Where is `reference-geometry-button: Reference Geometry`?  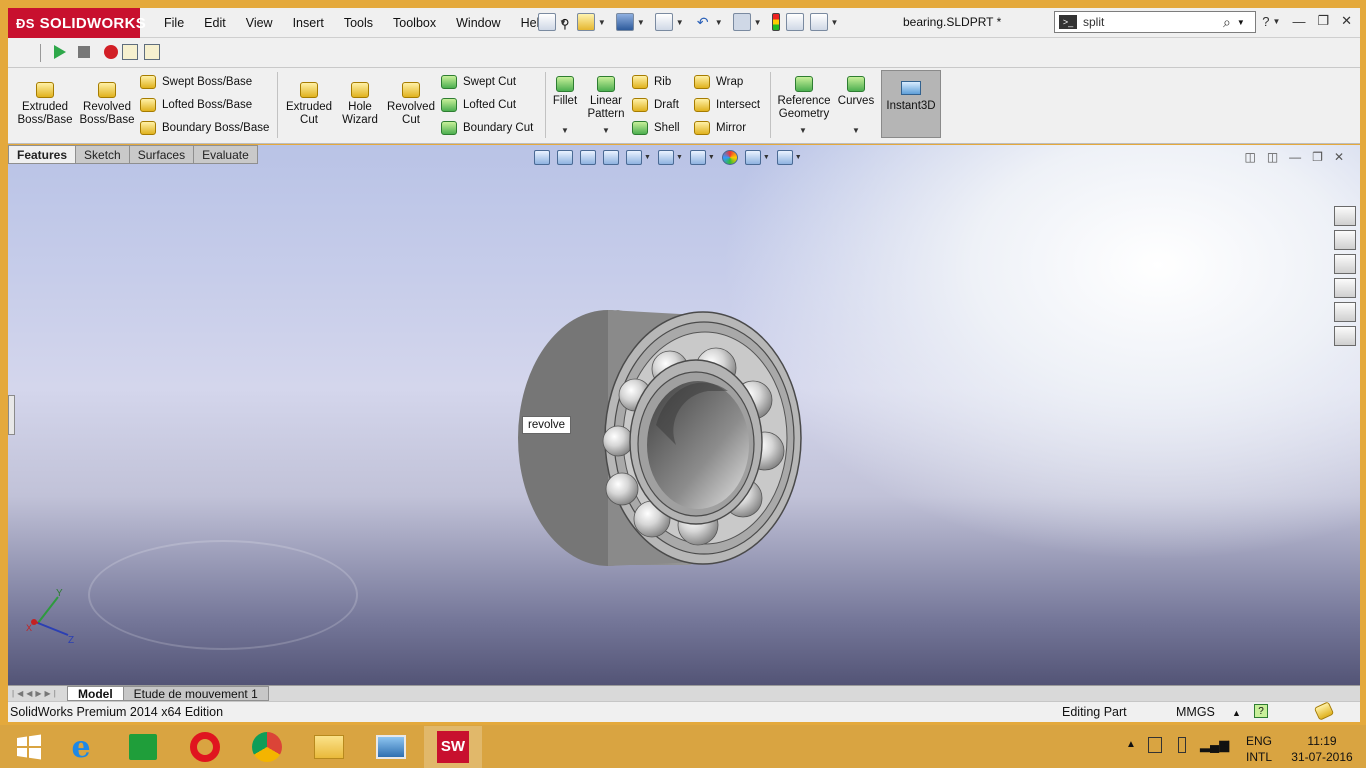
reference-geometry-button: Reference Geometry is located at coordinates (804, 98).